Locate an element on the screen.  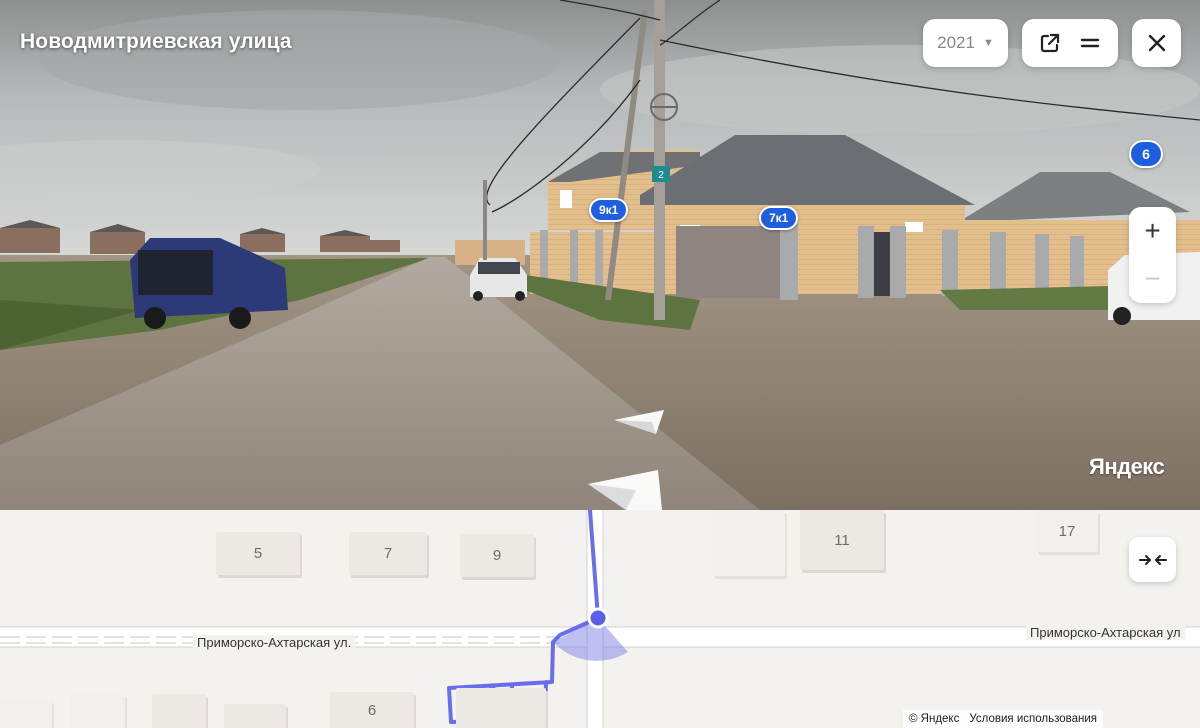
building-b5 is located at coordinates (501, 708).